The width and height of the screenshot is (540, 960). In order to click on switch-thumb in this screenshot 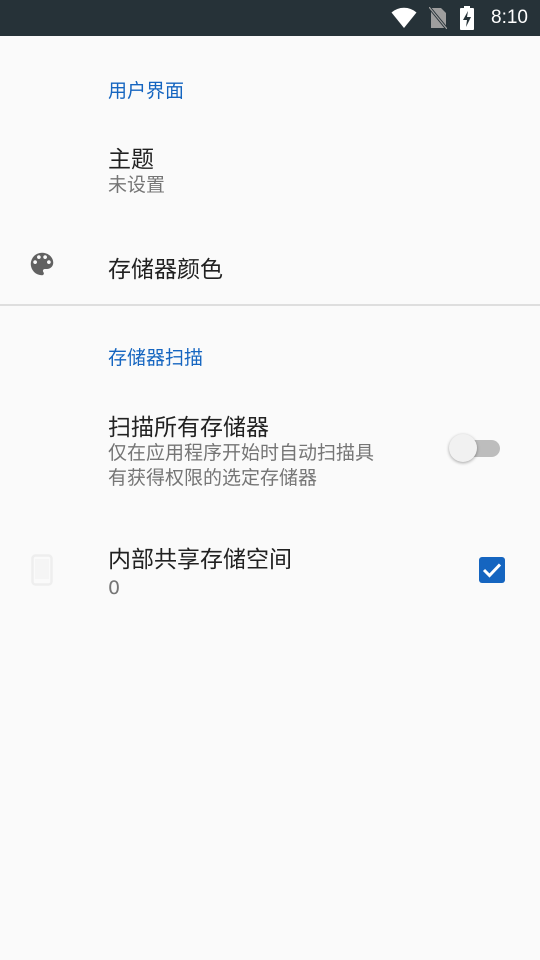, I will do `click(463, 448)`.